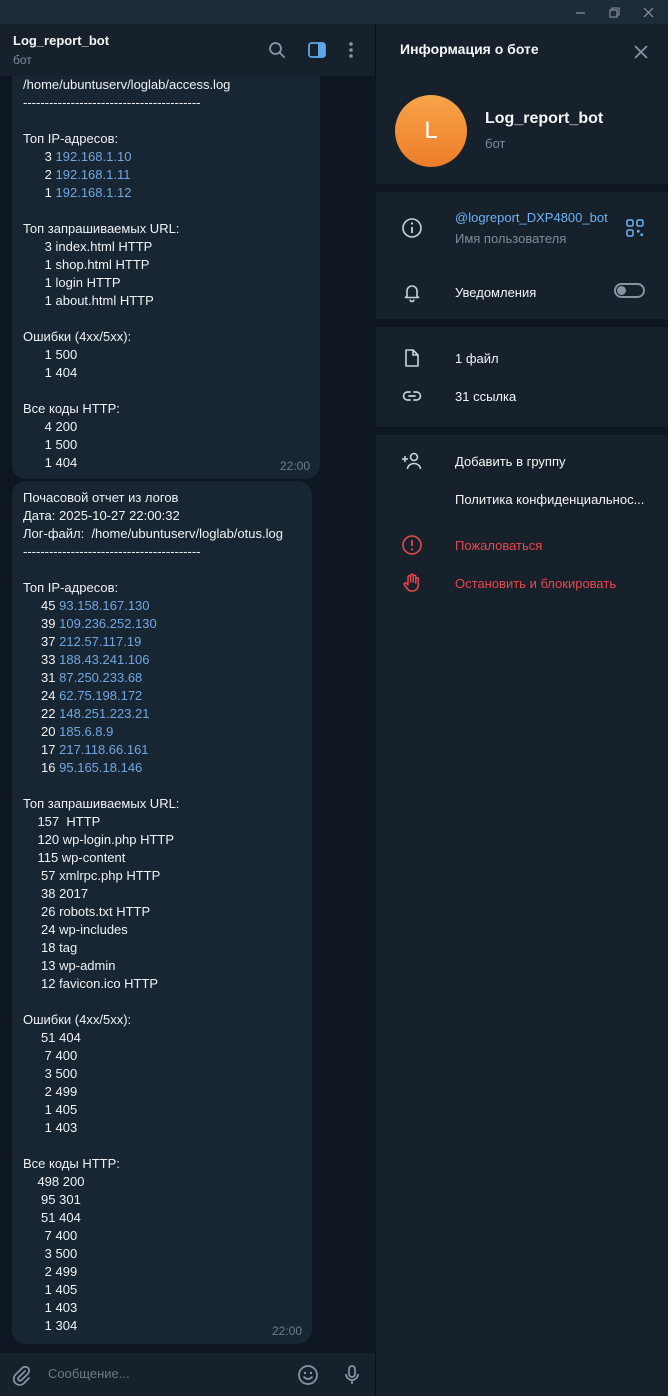  Describe the element at coordinates (162, 966) in the screenshot. I see `message-line: 13 wp-admin` at that location.